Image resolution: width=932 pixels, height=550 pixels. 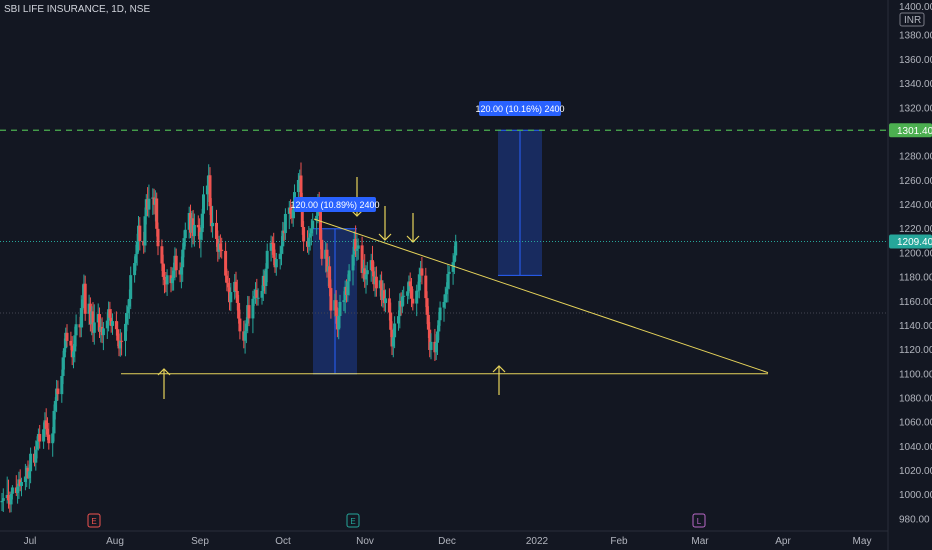 What do you see at coordinates (915, 326) in the screenshot?
I see `price-tick-label: 1140.00` at bounding box center [915, 326].